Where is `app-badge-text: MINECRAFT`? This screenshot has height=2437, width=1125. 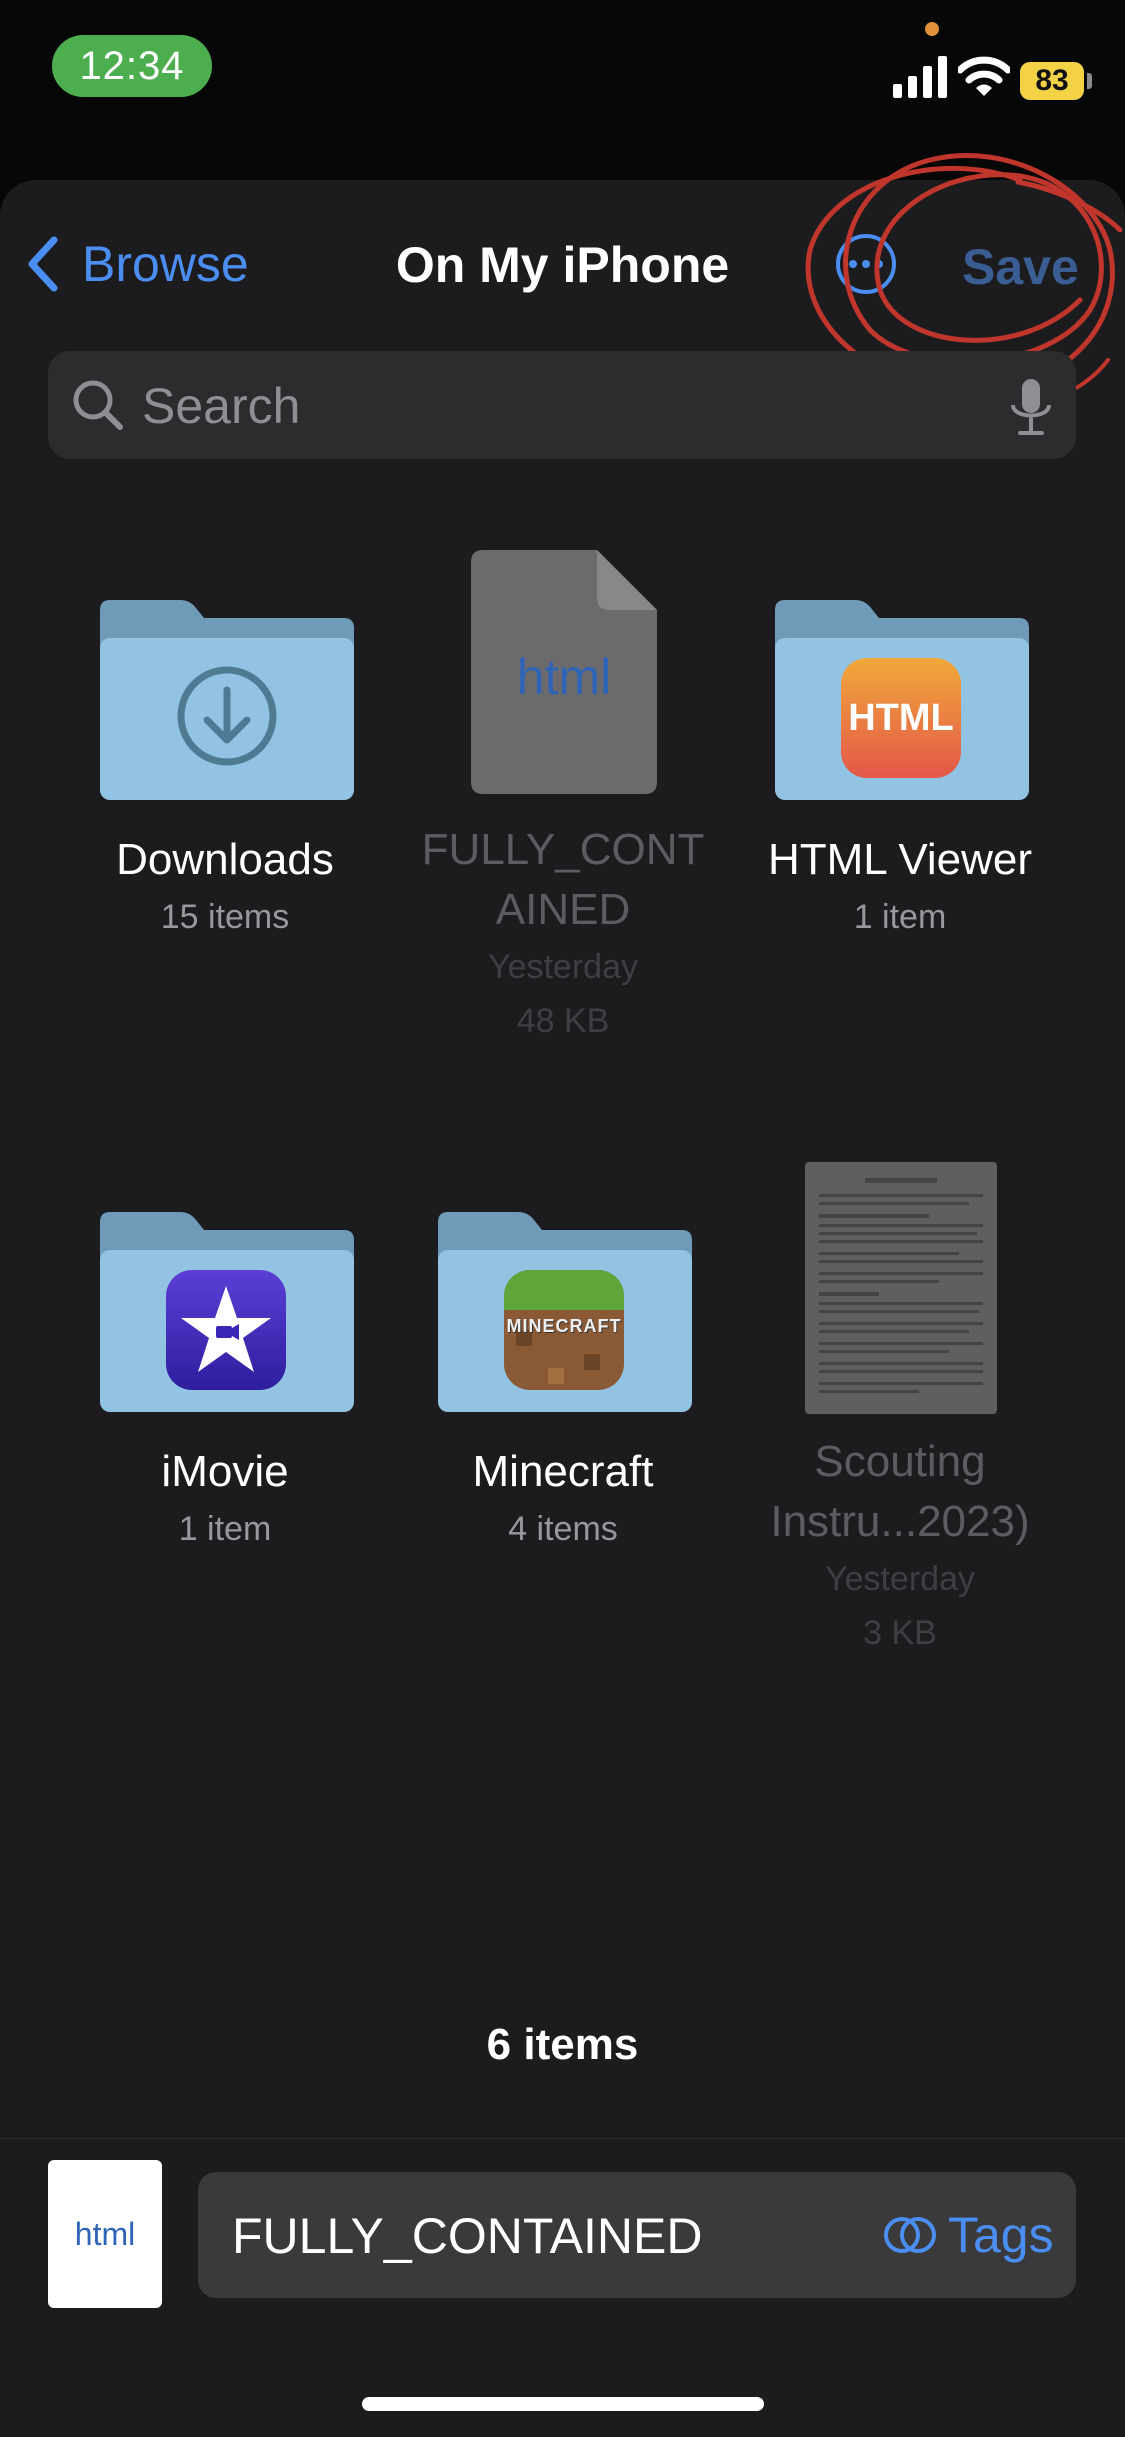
app-badge-text: MINECRAFT is located at coordinates (564, 1326).